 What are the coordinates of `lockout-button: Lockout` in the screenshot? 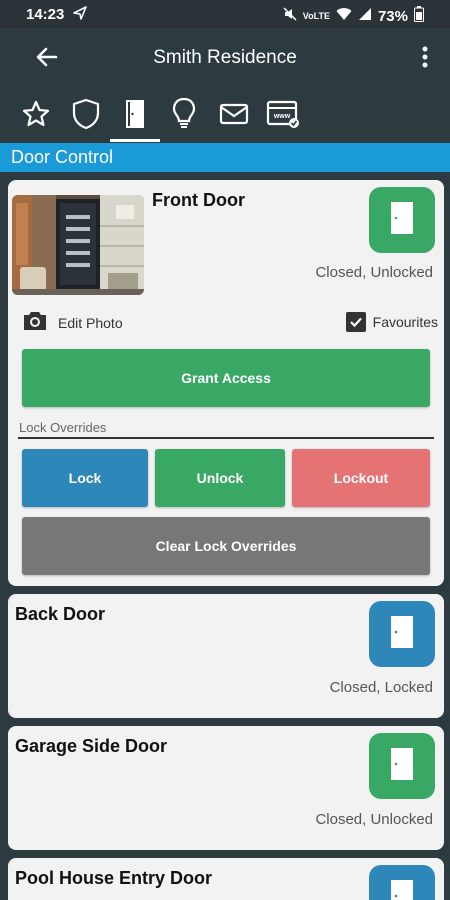 It's located at (361, 478).